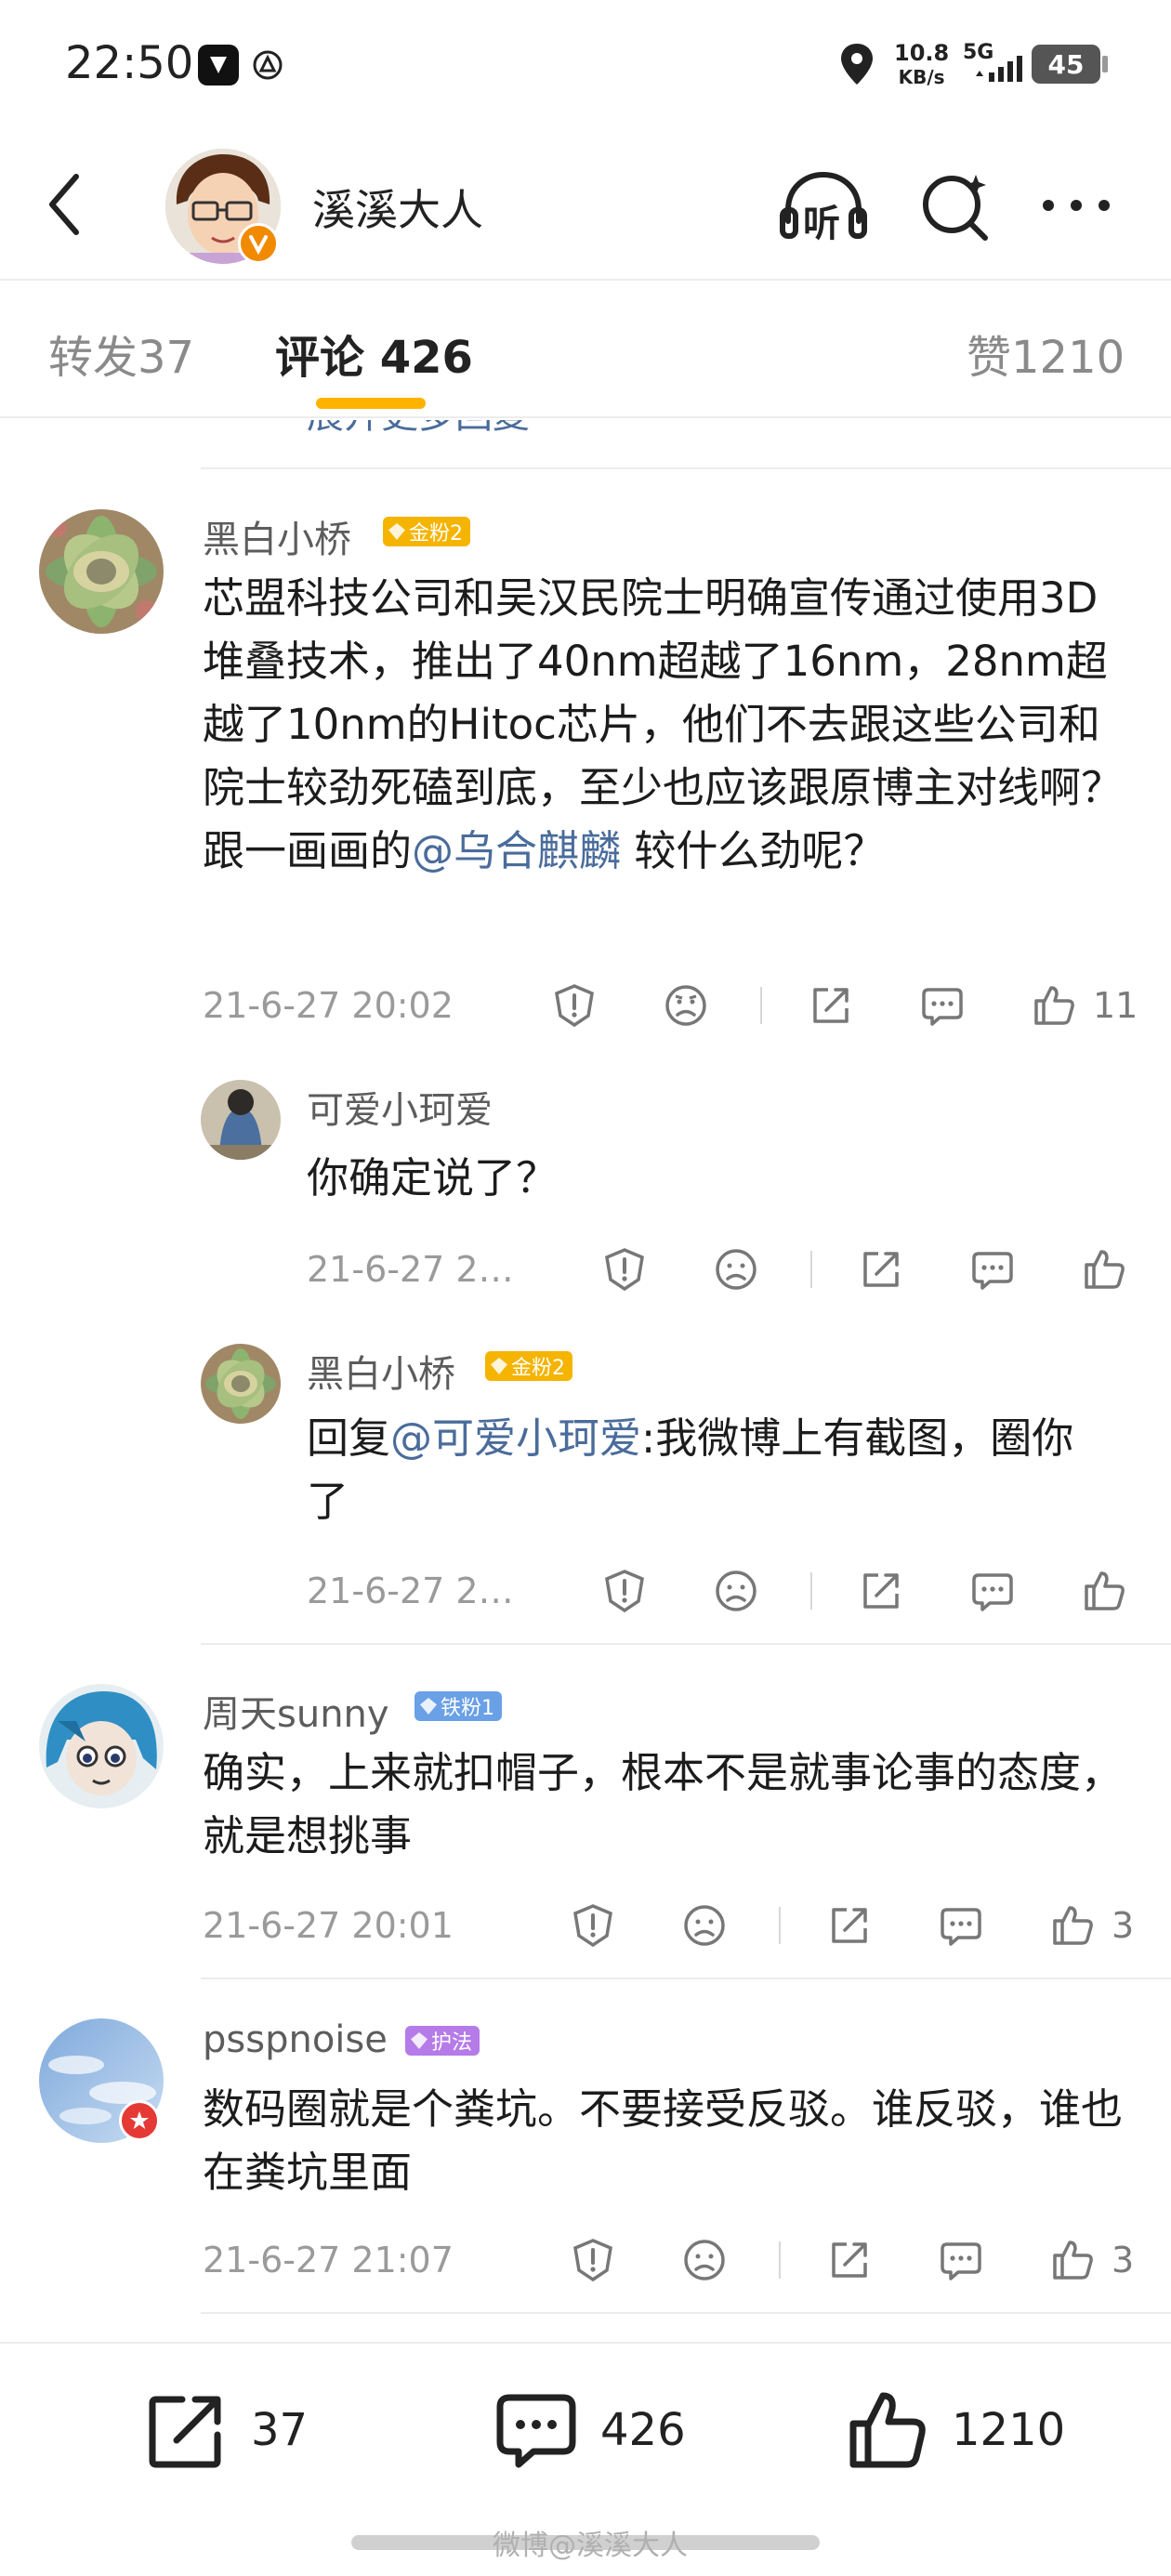 This screenshot has height=2576, width=1171. Describe the element at coordinates (956, 206) in the screenshot. I see `search-icon` at that location.